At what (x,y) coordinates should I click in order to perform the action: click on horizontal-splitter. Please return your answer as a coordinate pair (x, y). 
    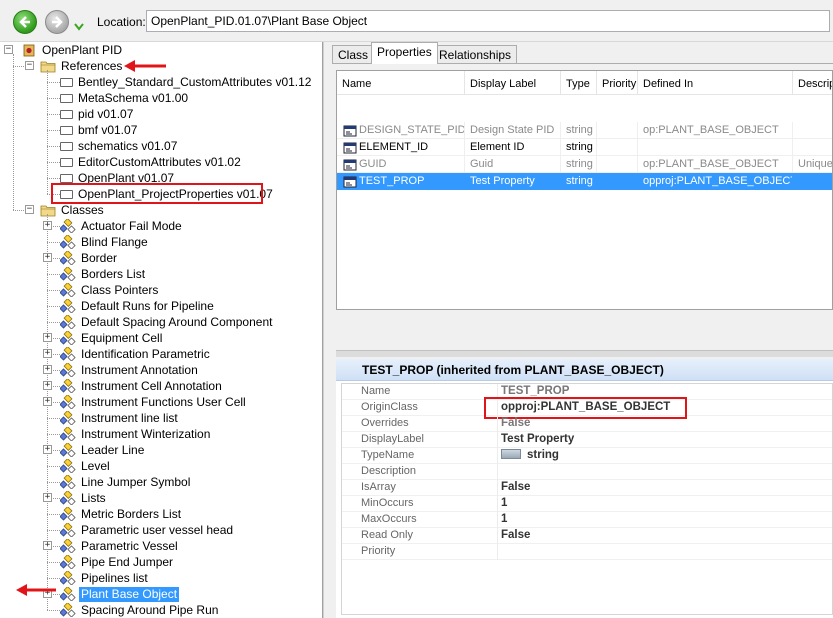
    Looking at the image, I should click on (584, 353).